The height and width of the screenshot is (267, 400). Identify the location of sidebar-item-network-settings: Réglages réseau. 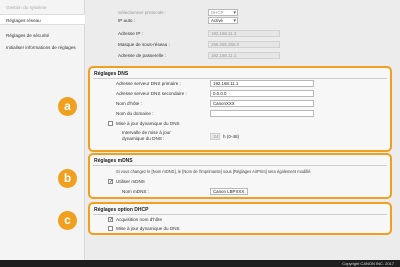
(42, 19).